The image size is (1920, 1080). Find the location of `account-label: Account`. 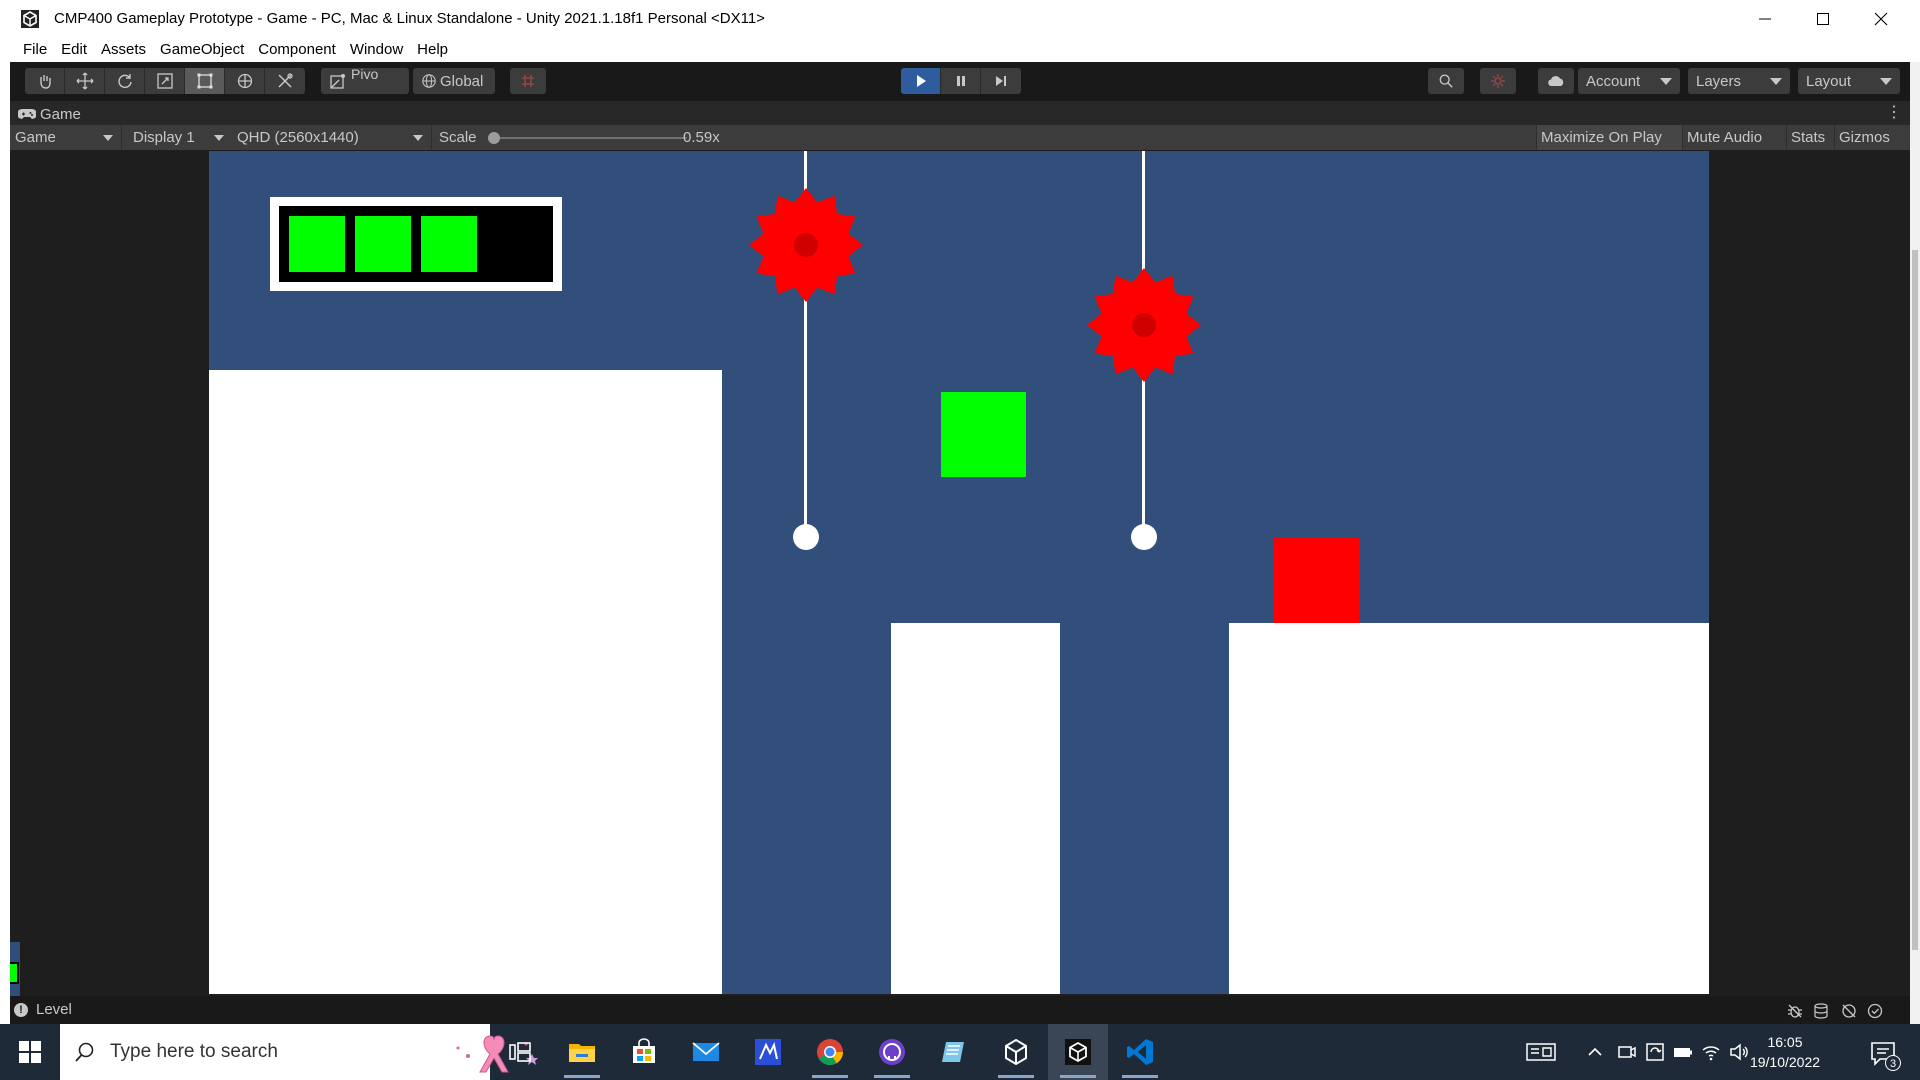

account-label: Account is located at coordinates (1613, 81).